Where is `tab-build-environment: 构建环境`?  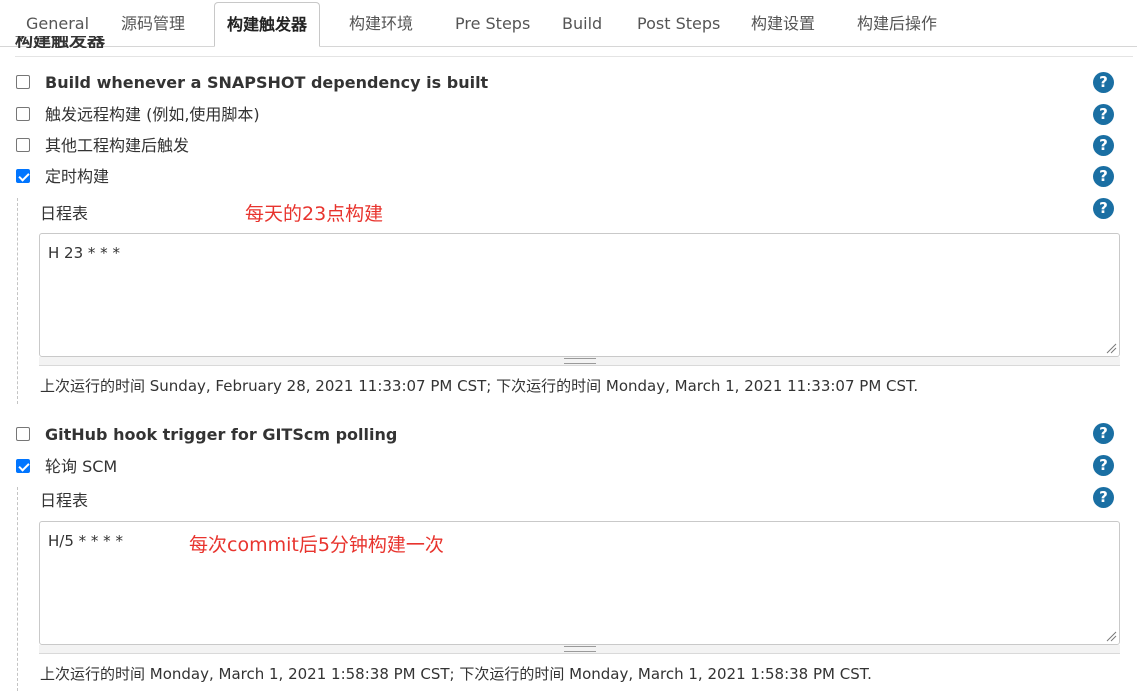
tab-build-environment: 构建环境 is located at coordinates (381, 23).